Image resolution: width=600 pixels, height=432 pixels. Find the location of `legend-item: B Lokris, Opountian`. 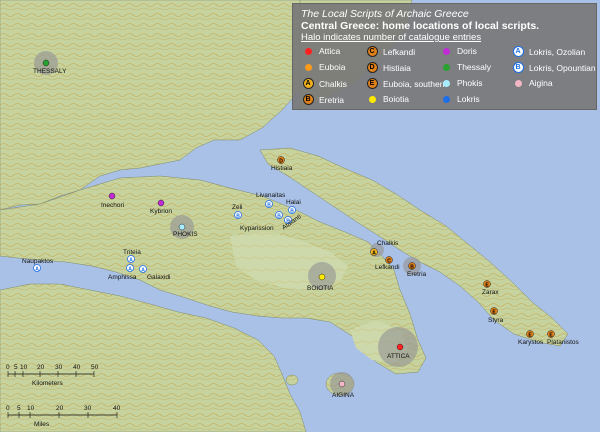

legend-item: B Lokris, Opountian is located at coordinates (553, 67).